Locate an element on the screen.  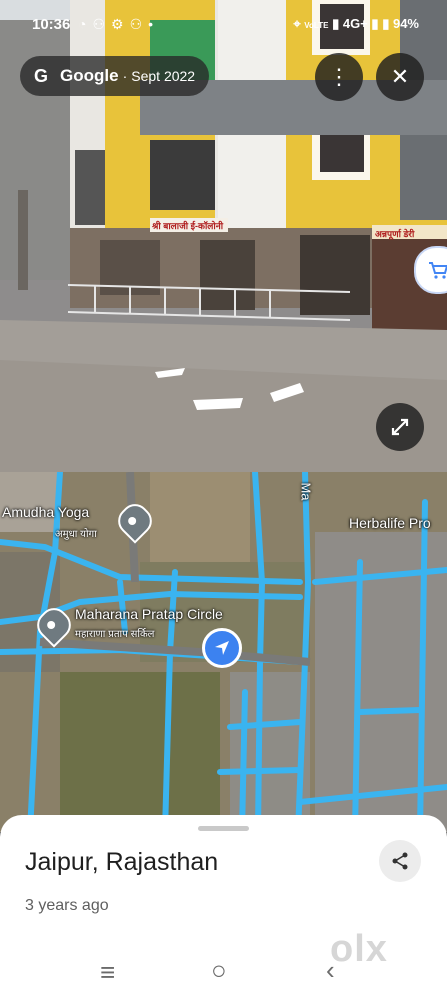
recent-apps-icon: ≡ is located at coordinates (107, 972).